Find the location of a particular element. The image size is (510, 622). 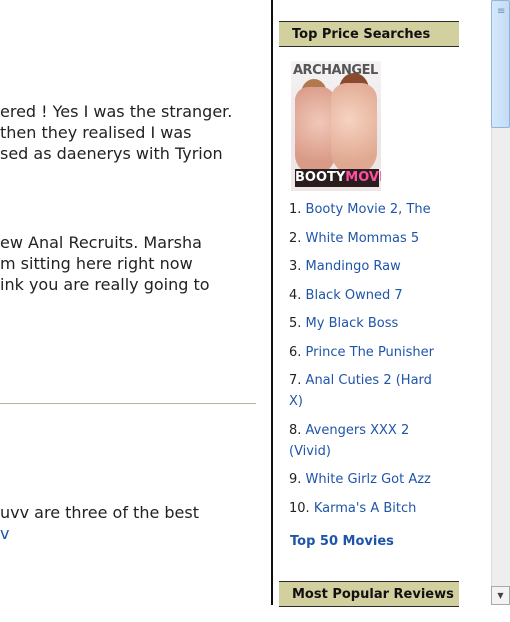

item-number: 7. is located at coordinates (295, 380).